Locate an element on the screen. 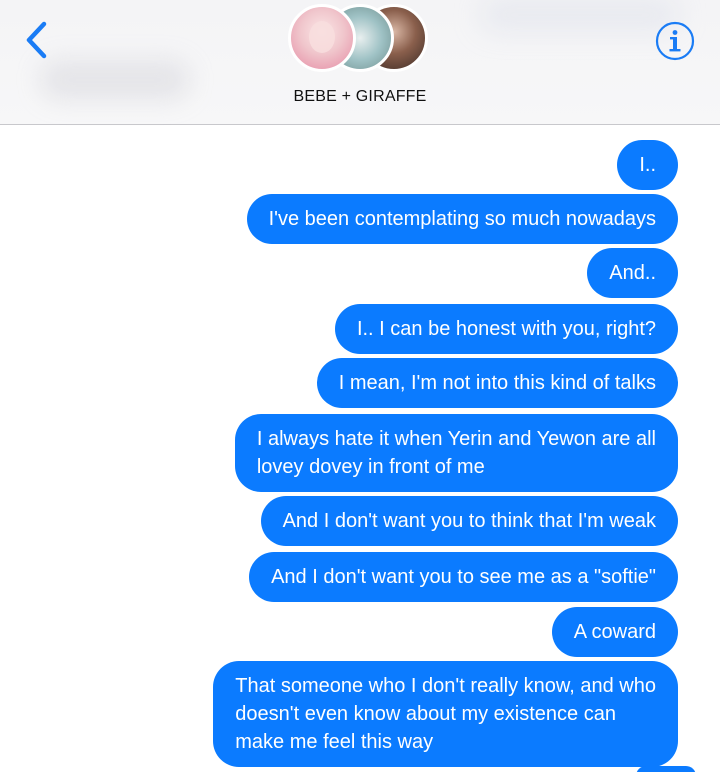 The height and width of the screenshot is (772, 720). status-bar-blur is located at coordinates (580, 15).